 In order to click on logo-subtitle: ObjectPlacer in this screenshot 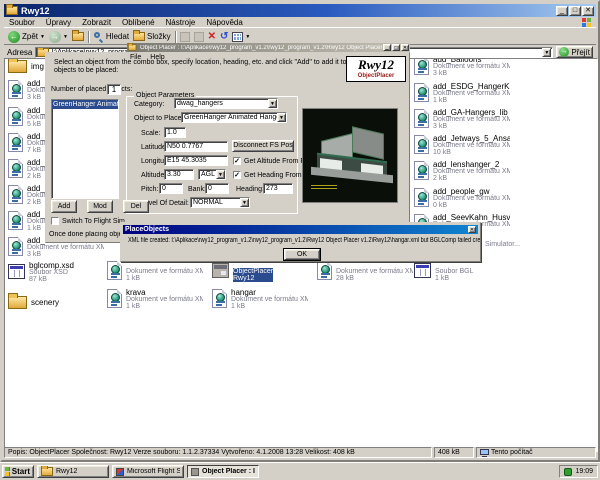, I will do `click(376, 76)`.